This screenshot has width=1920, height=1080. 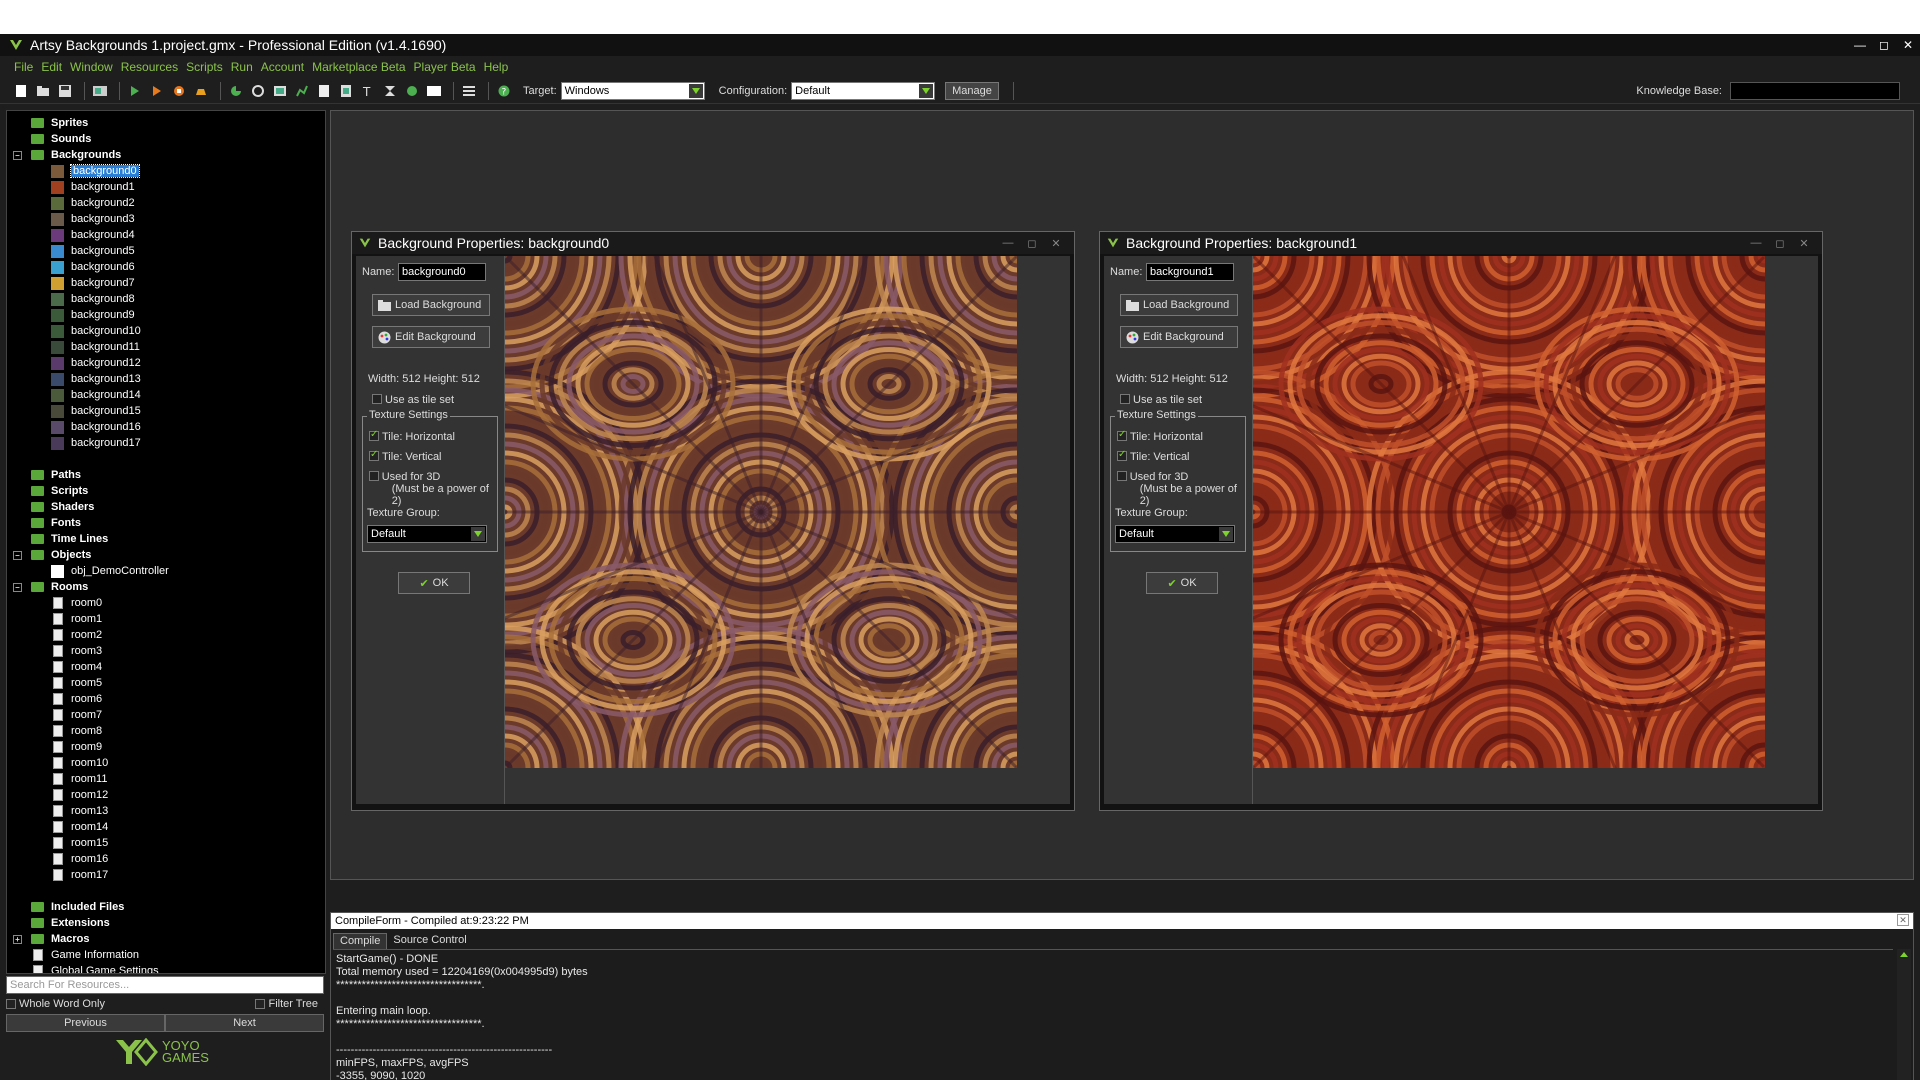 What do you see at coordinates (434, 91) in the screenshot?
I see `add-room-icon` at bounding box center [434, 91].